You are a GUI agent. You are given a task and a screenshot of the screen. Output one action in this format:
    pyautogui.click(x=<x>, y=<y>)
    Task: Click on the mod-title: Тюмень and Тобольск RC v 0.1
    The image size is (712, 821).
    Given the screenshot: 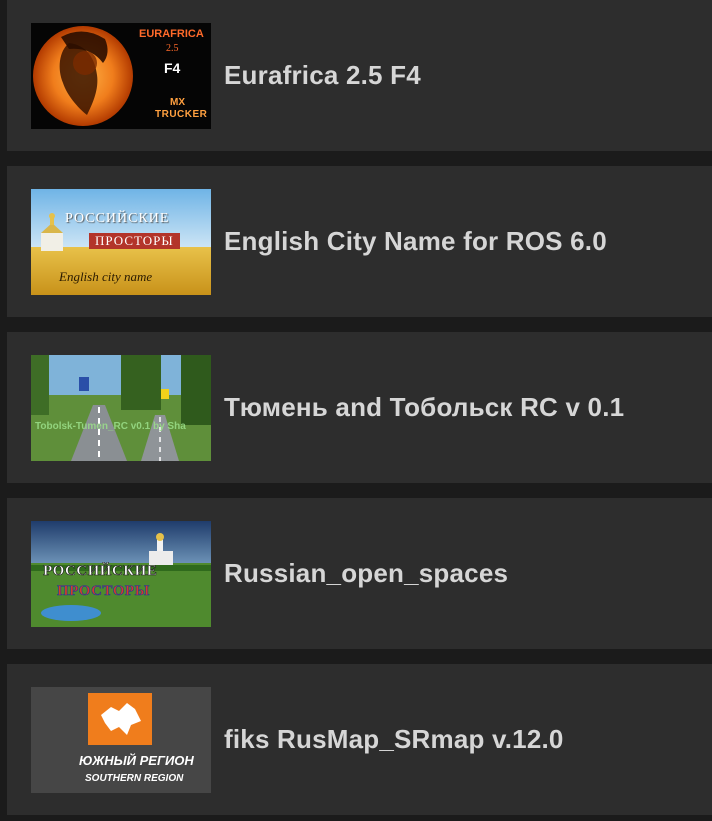 What is the action you would take?
    pyautogui.click(x=424, y=407)
    